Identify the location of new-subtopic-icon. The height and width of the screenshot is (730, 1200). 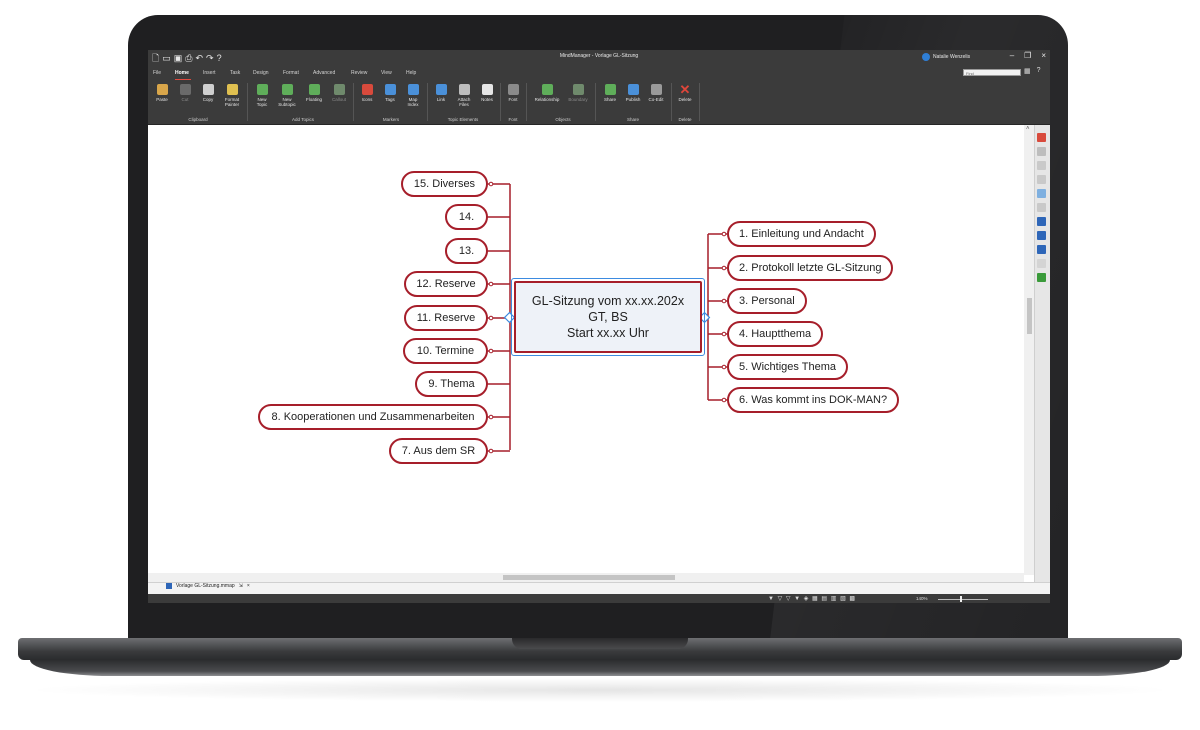
(287, 89).